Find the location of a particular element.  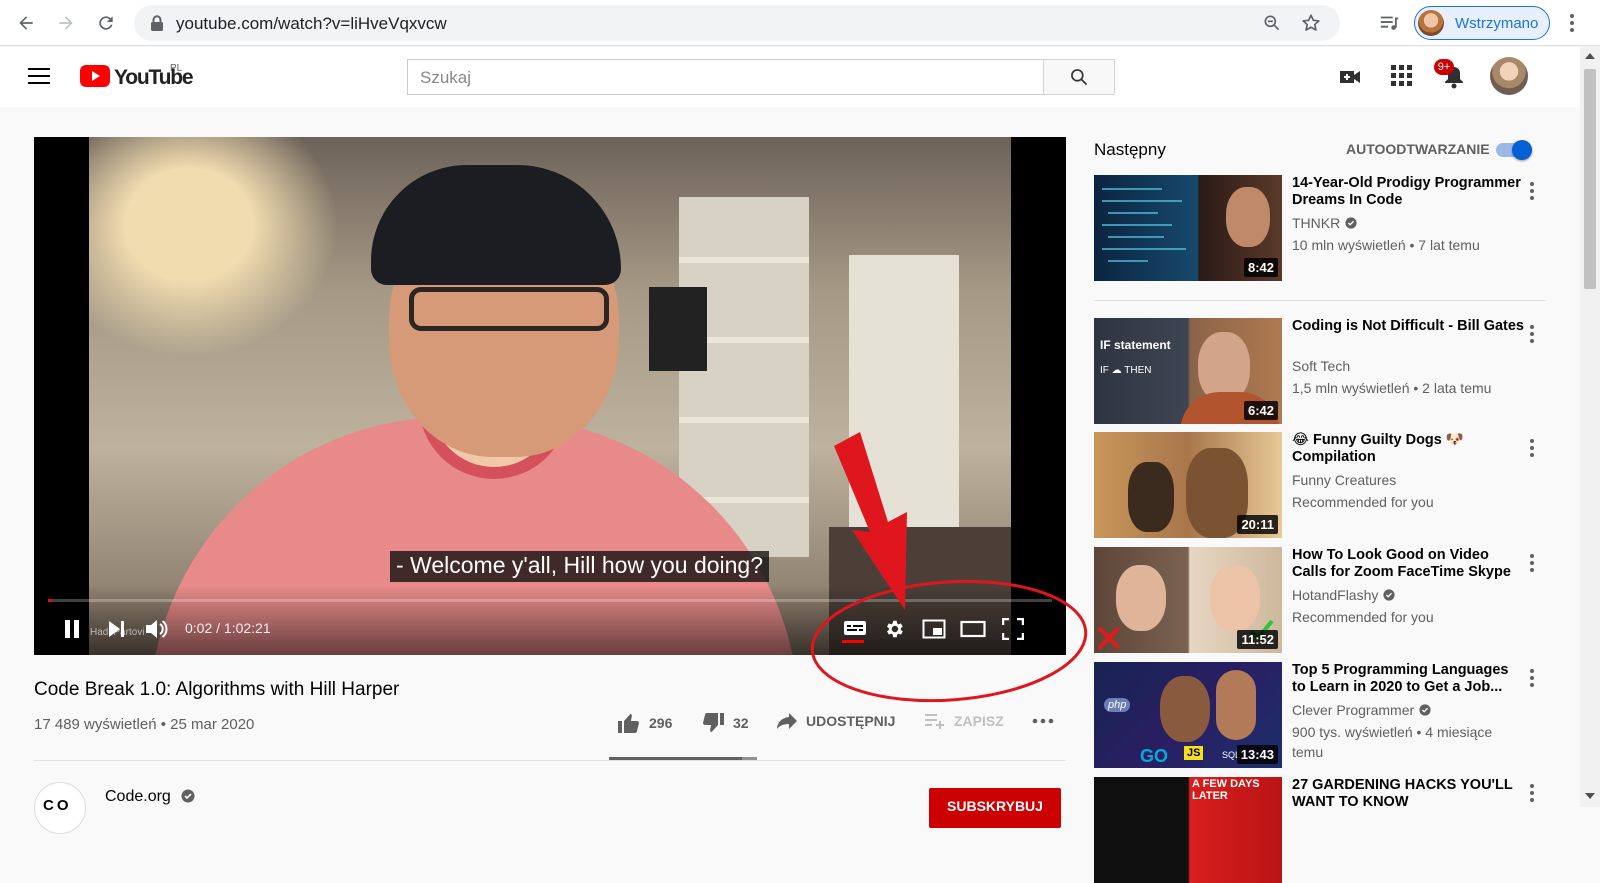

fullscreen-button is located at coordinates (1013, 629).